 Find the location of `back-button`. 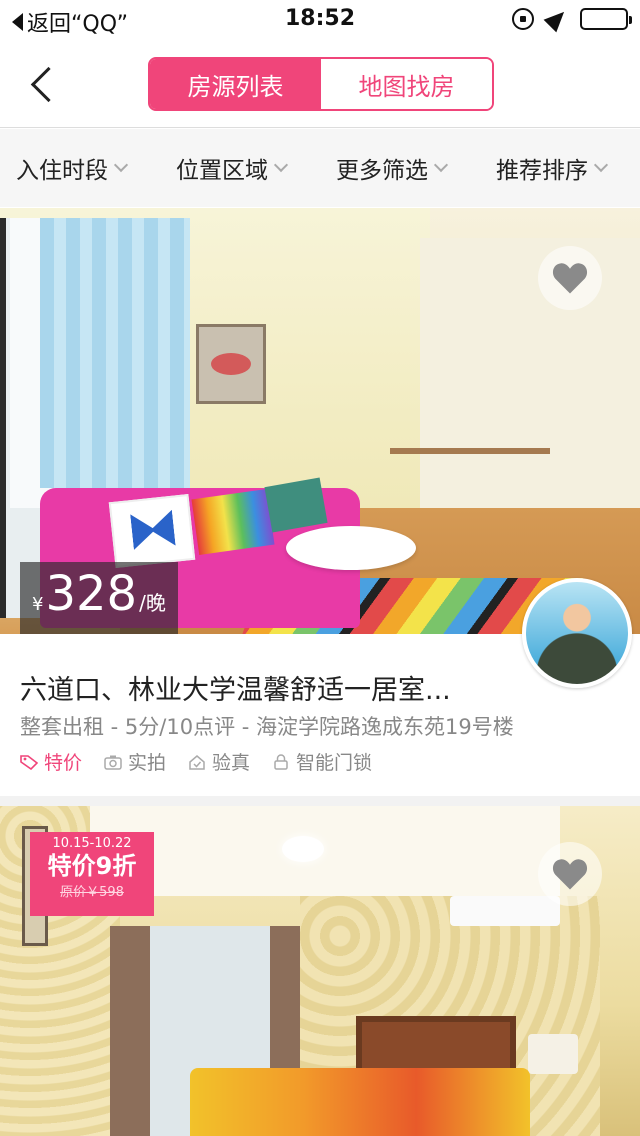

back-button is located at coordinates (42, 84).